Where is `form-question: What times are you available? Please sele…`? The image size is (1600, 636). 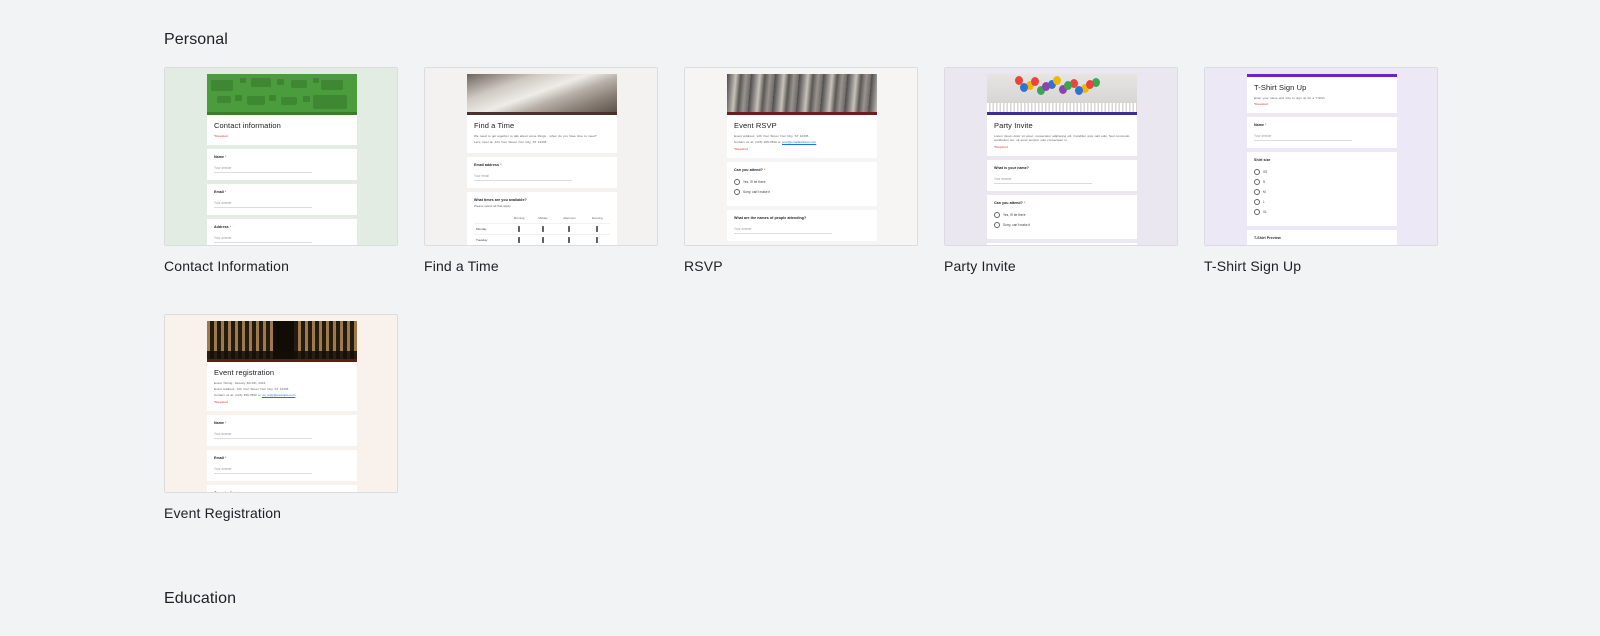
form-question: What times are you available? Please sele… is located at coordinates (542, 218).